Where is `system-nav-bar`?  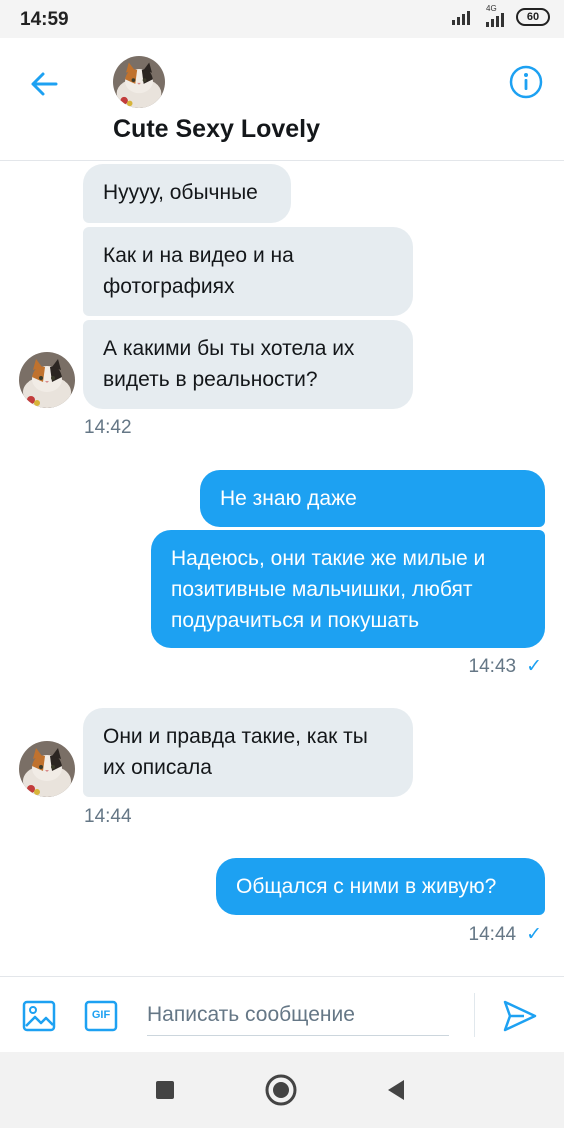 system-nav-bar is located at coordinates (282, 1090).